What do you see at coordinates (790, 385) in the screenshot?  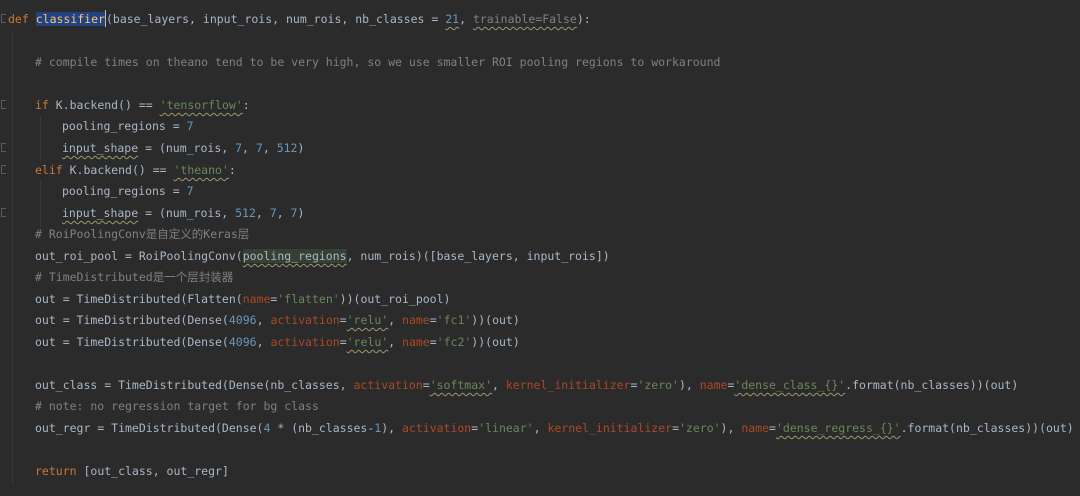 I see `string-literal: 'dense_class_{}'` at bounding box center [790, 385].